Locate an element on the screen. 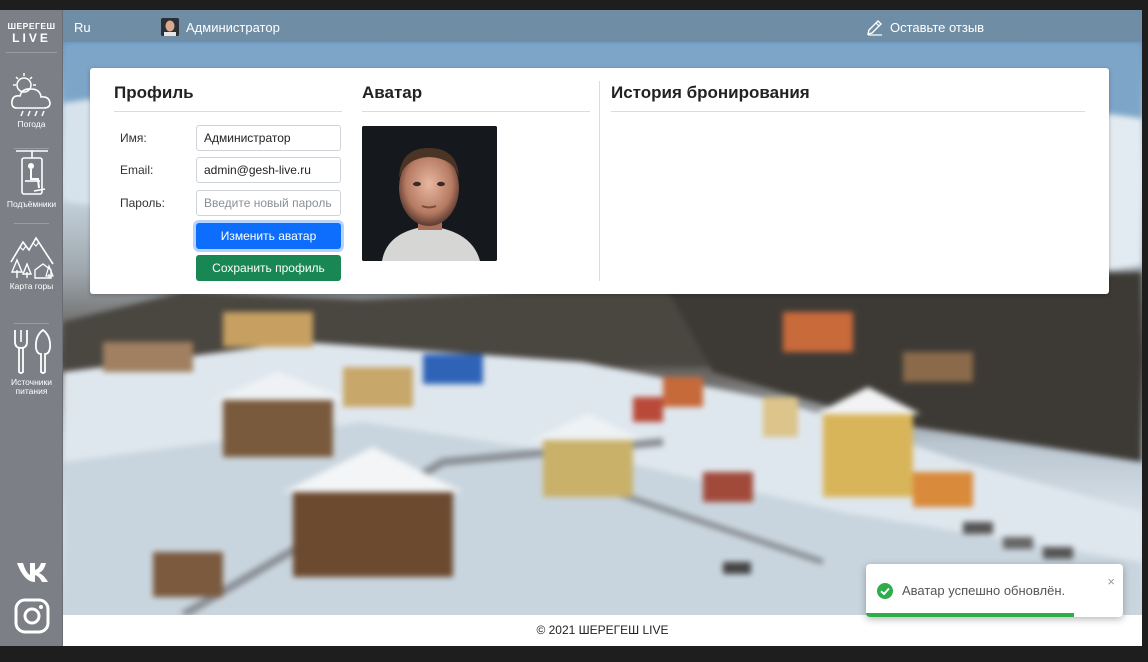  password-field is located at coordinates (268, 203).